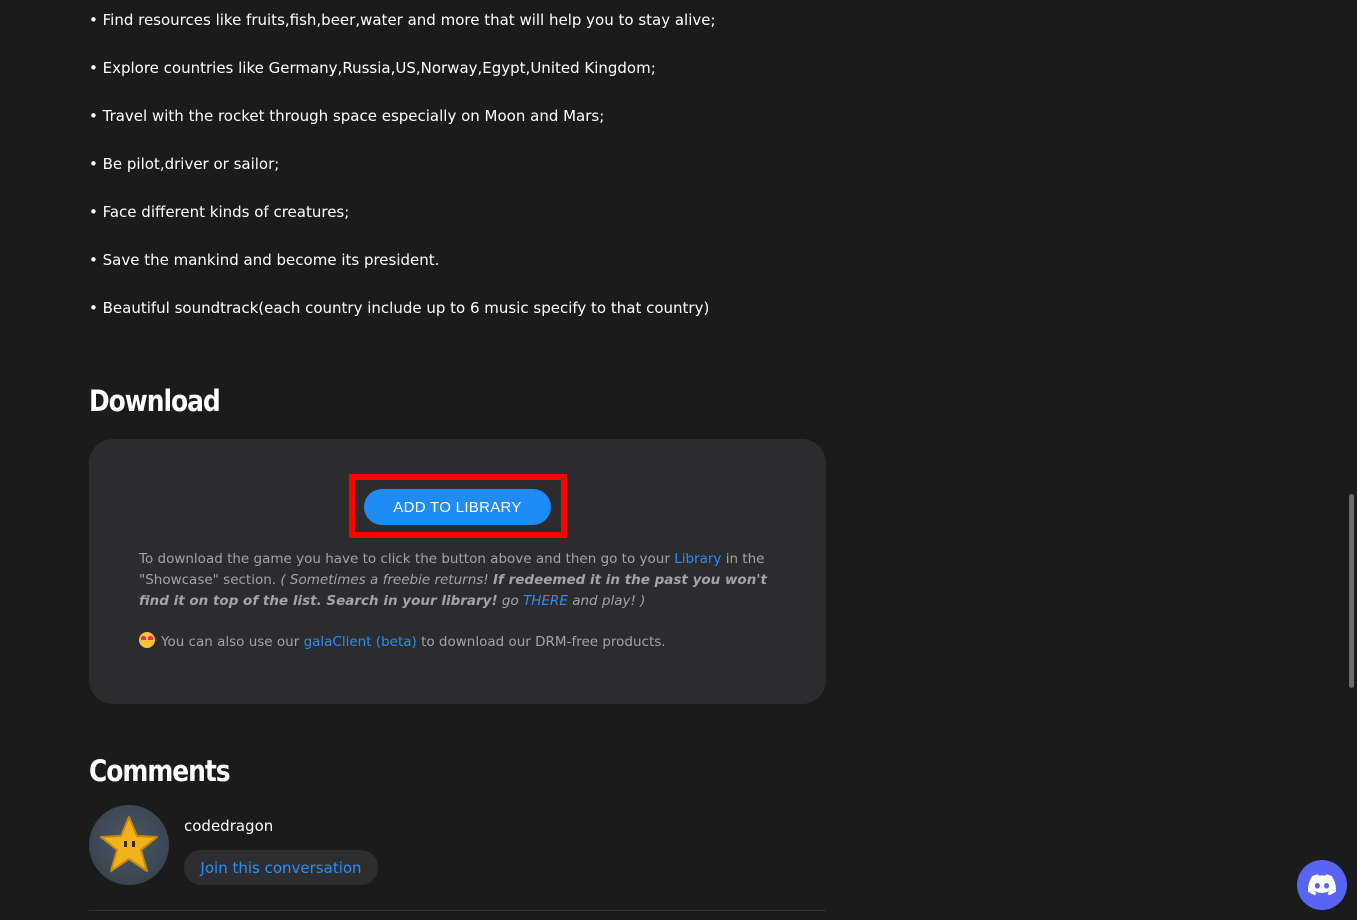 This screenshot has height=920, width=1357. I want to click on there-link: THERE, so click(545, 601).